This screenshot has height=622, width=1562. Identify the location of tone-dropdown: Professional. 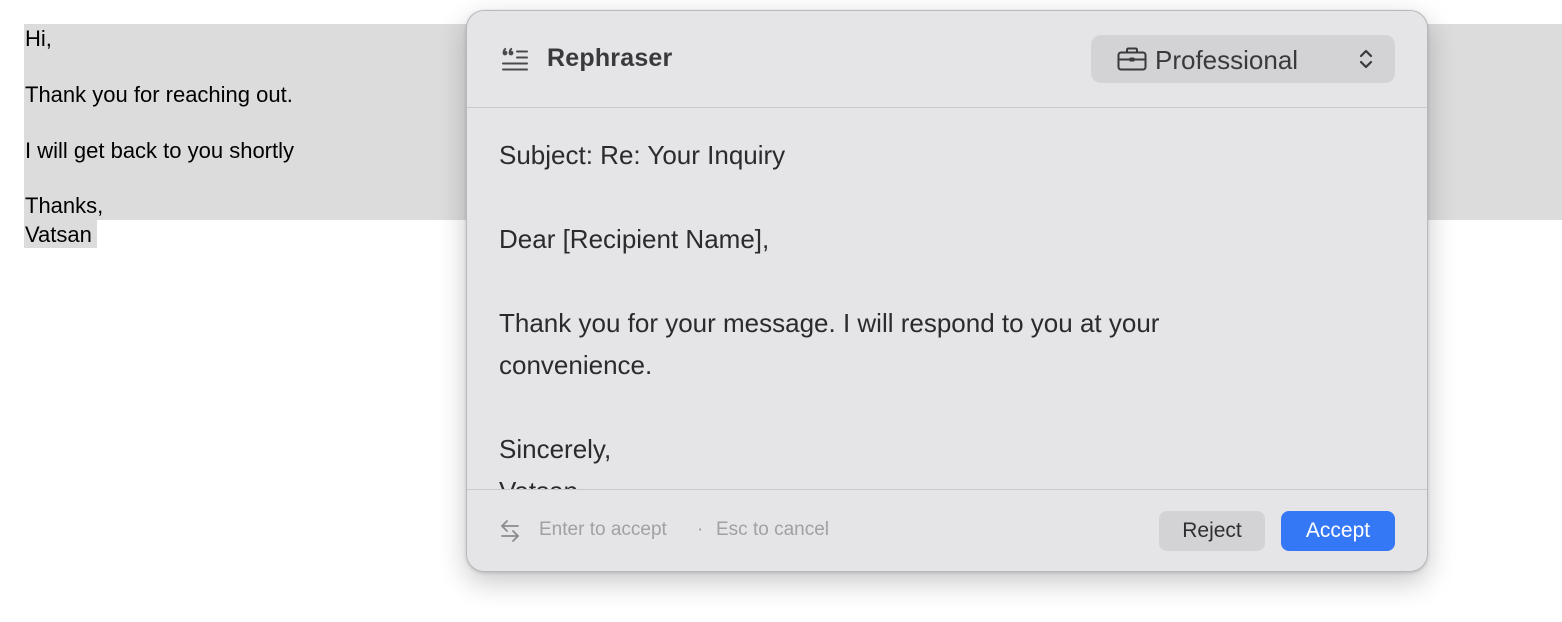
(1243, 59).